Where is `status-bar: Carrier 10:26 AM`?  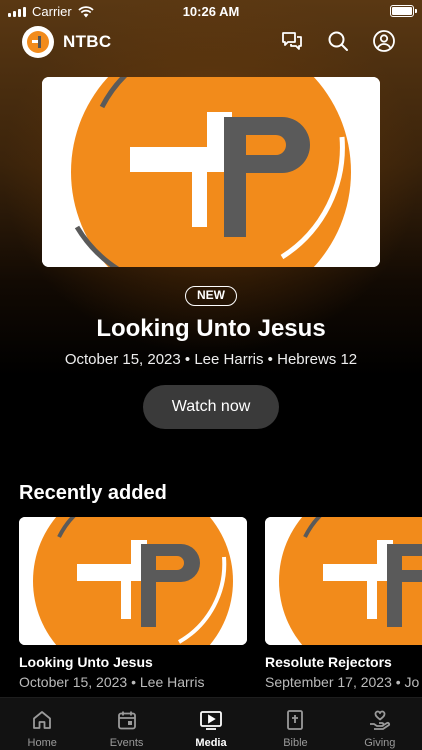 status-bar: Carrier 10:26 AM is located at coordinates (211, 12).